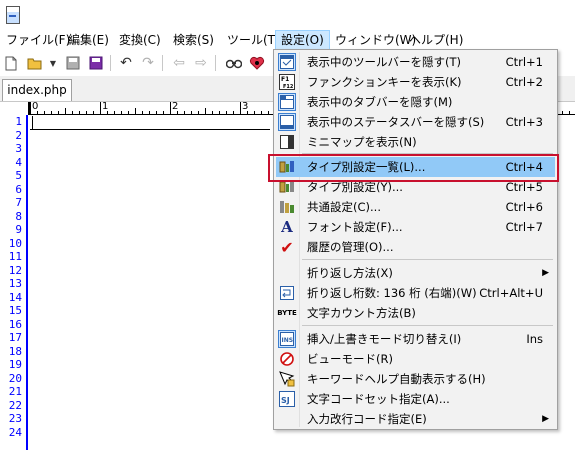 The image size is (575, 450). I want to click on menu-item-common-settings: 共通設定(C)... Ctrl+6, so click(415, 207).